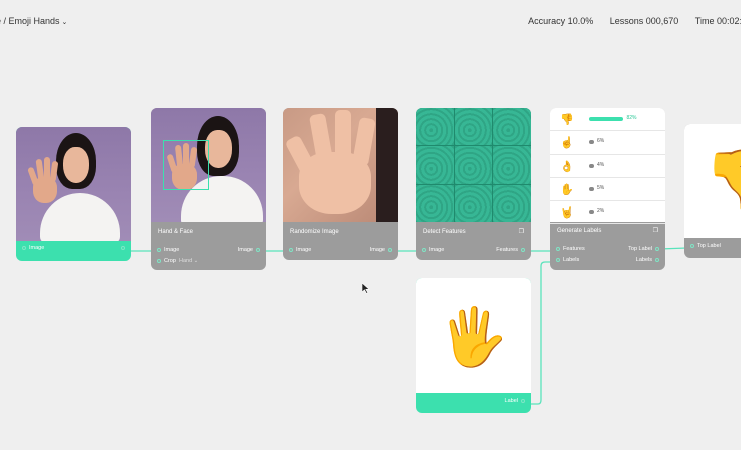  Describe the element at coordinates (540, 333) in the screenshot. I see `wire-label-to-generate` at that location.